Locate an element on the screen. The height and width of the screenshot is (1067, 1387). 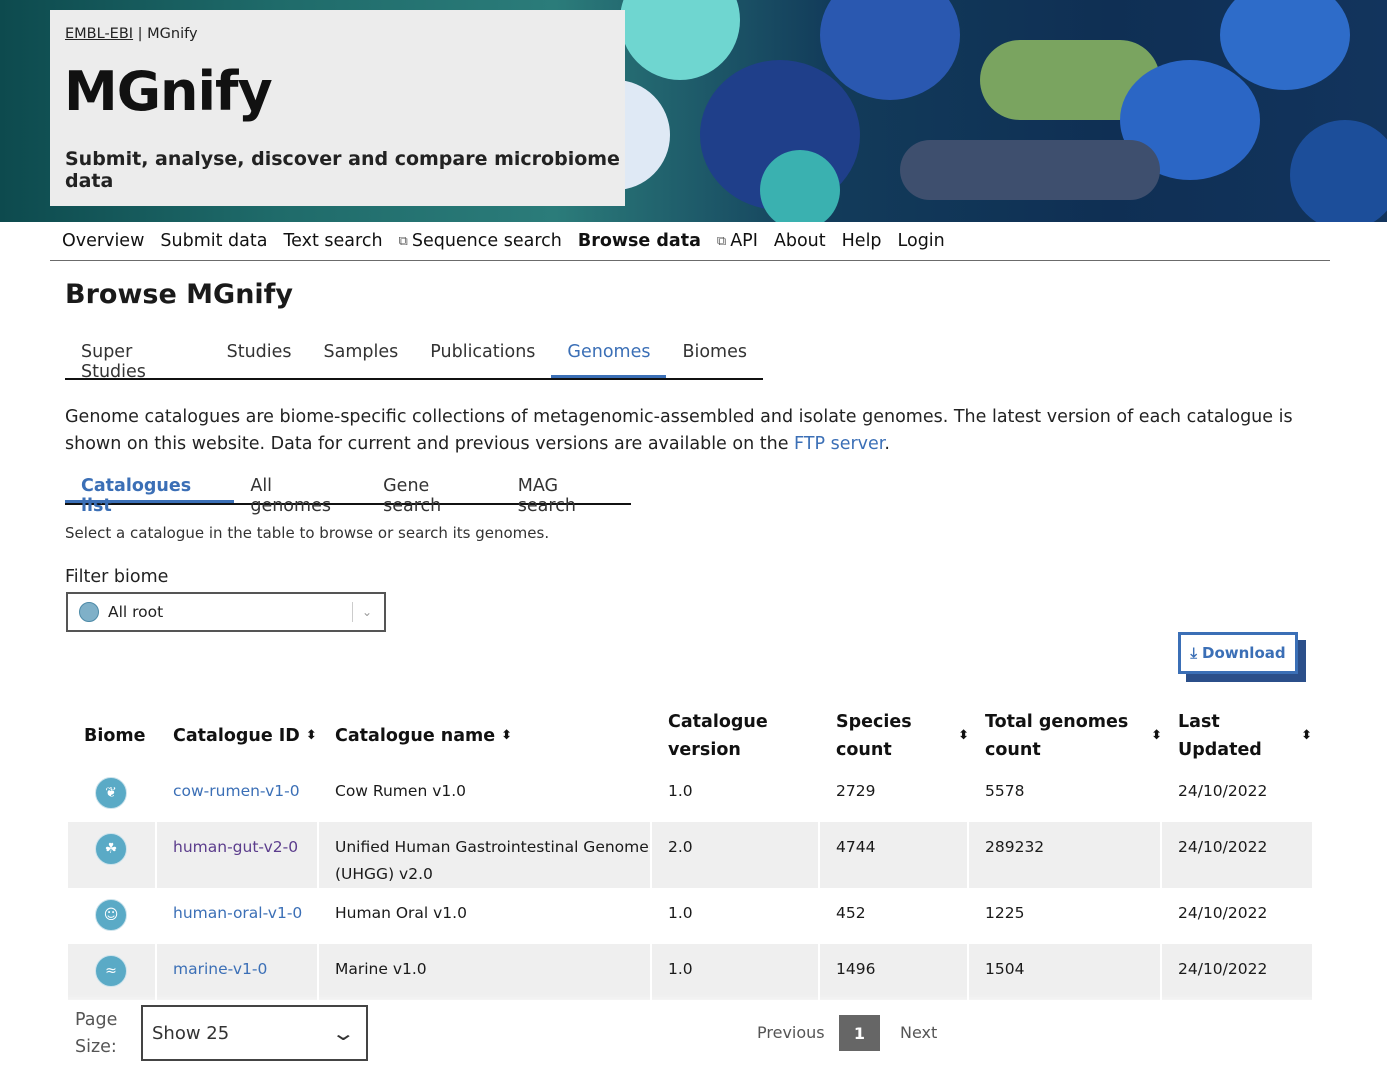
nav-item-about: About is located at coordinates (800, 241).